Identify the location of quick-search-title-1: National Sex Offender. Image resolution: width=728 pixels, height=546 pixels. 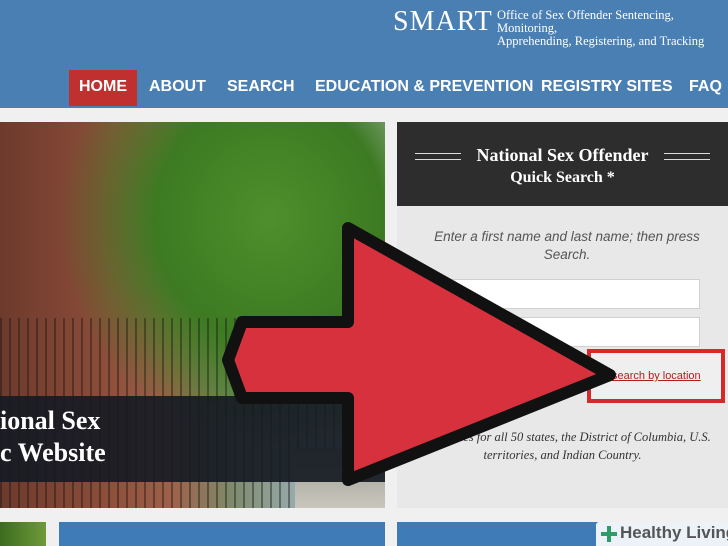
(562, 155).